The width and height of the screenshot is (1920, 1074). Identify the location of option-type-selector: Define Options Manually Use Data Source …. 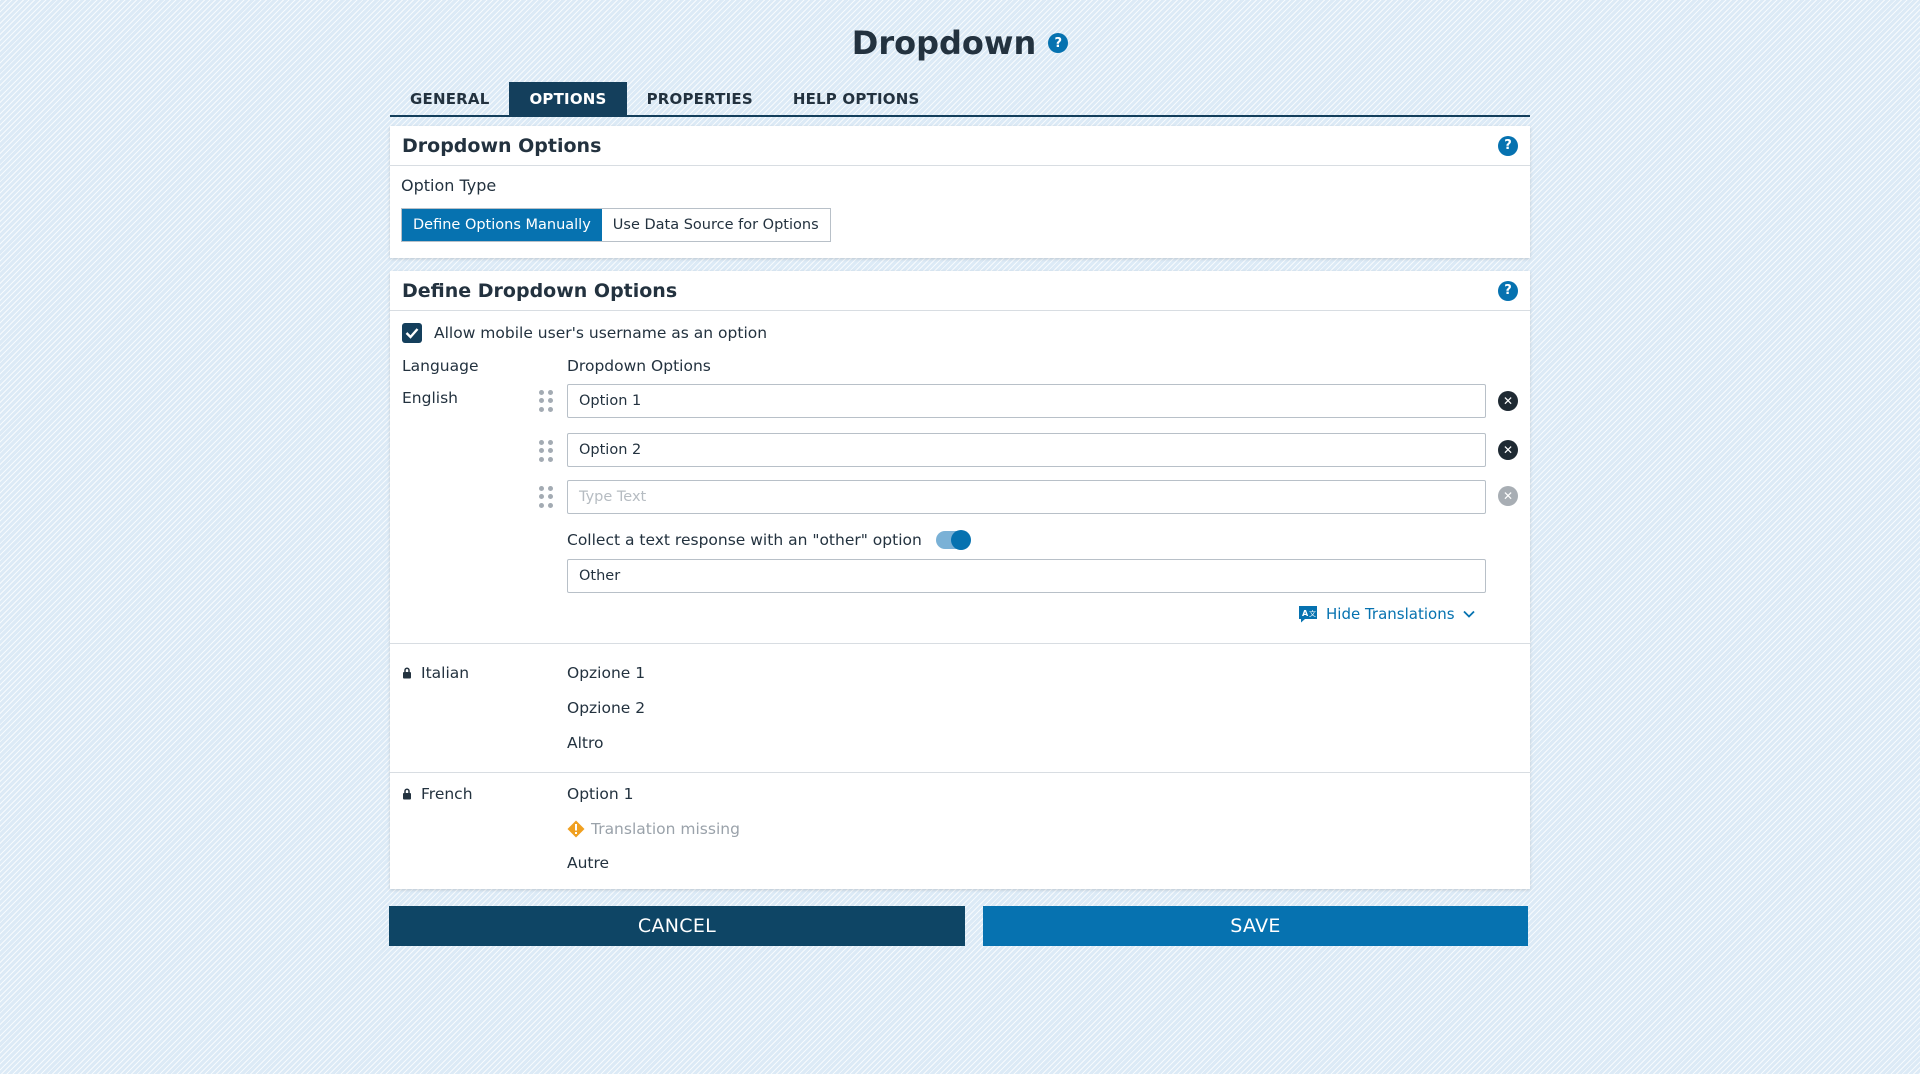
(616, 225).